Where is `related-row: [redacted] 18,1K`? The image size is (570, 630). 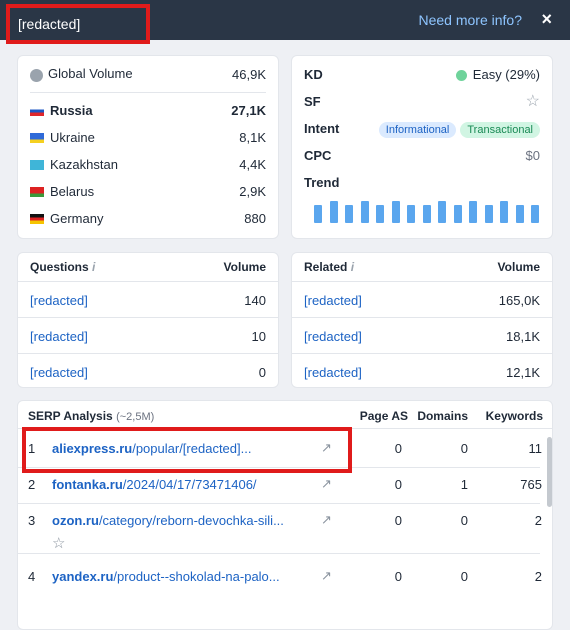 related-row: [redacted] 18,1K is located at coordinates (422, 336).